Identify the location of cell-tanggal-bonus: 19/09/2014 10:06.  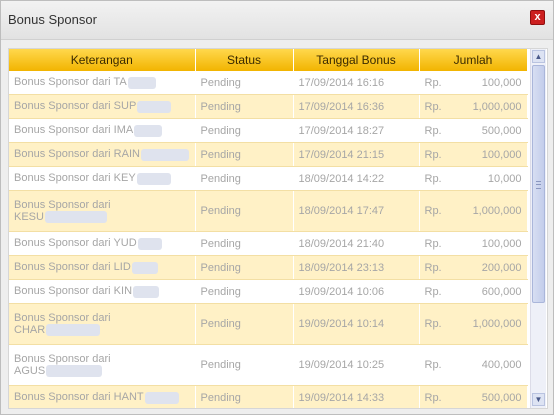
(356, 291).